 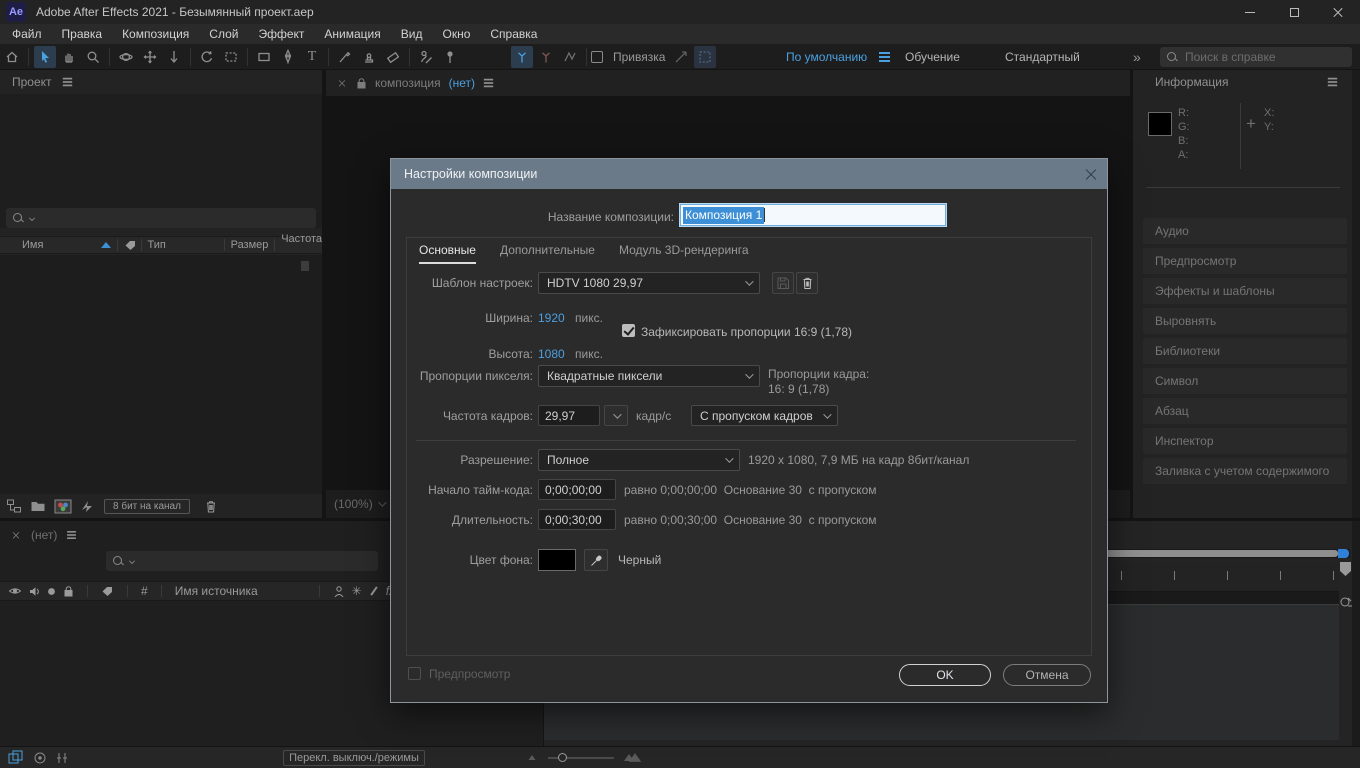 What do you see at coordinates (1245, 351) in the screenshot?
I see `collapsed-panel-tab: Библиотеки` at bounding box center [1245, 351].